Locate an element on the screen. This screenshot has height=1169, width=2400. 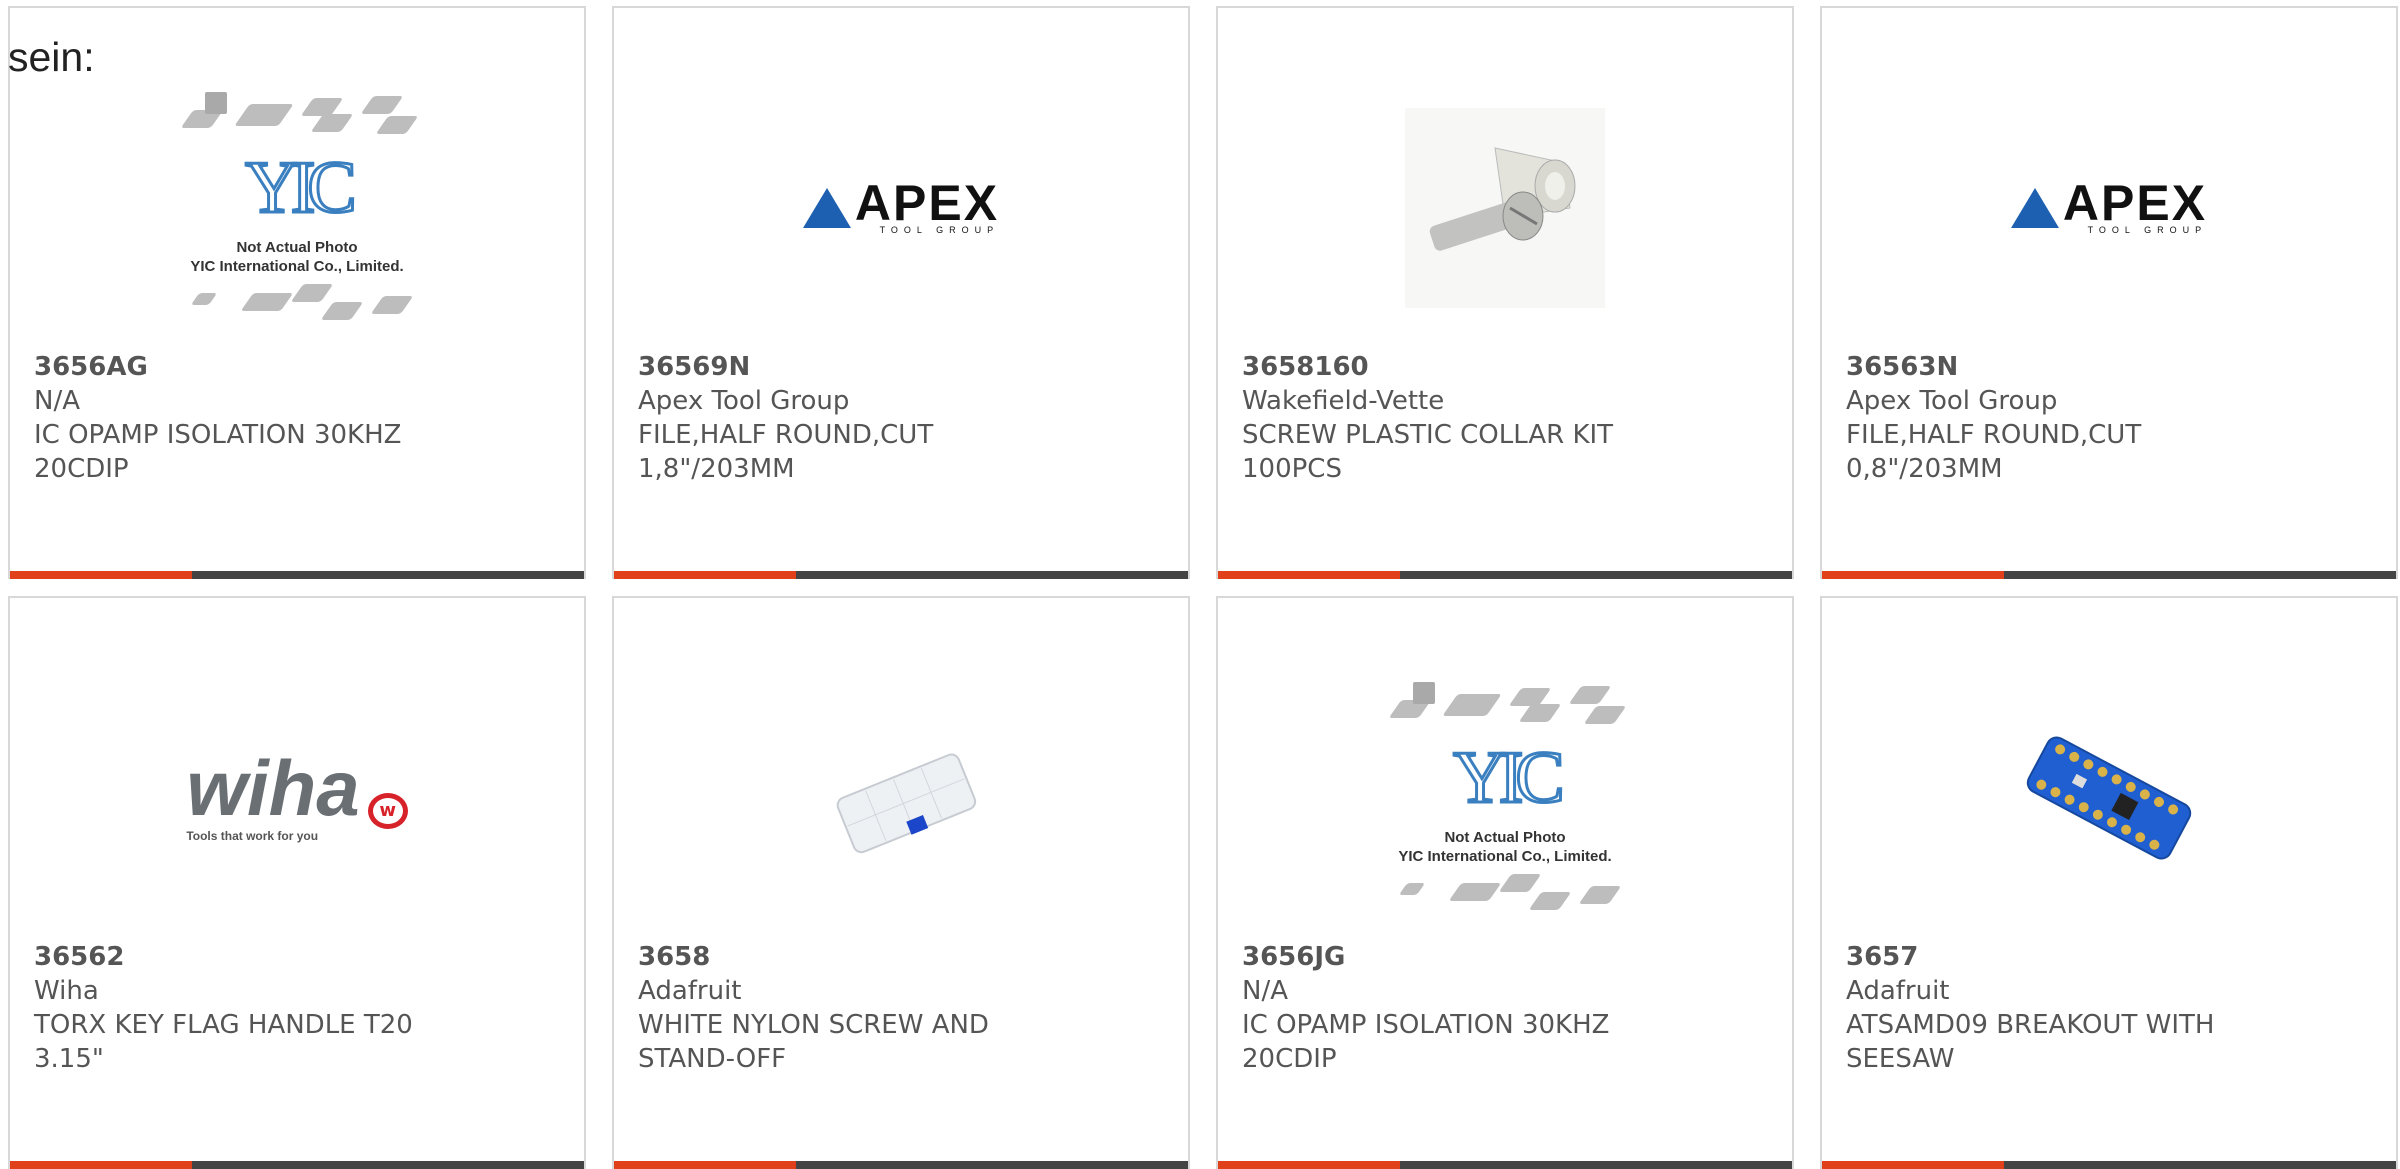
part-number: 3656JG is located at coordinates (1507, 957).